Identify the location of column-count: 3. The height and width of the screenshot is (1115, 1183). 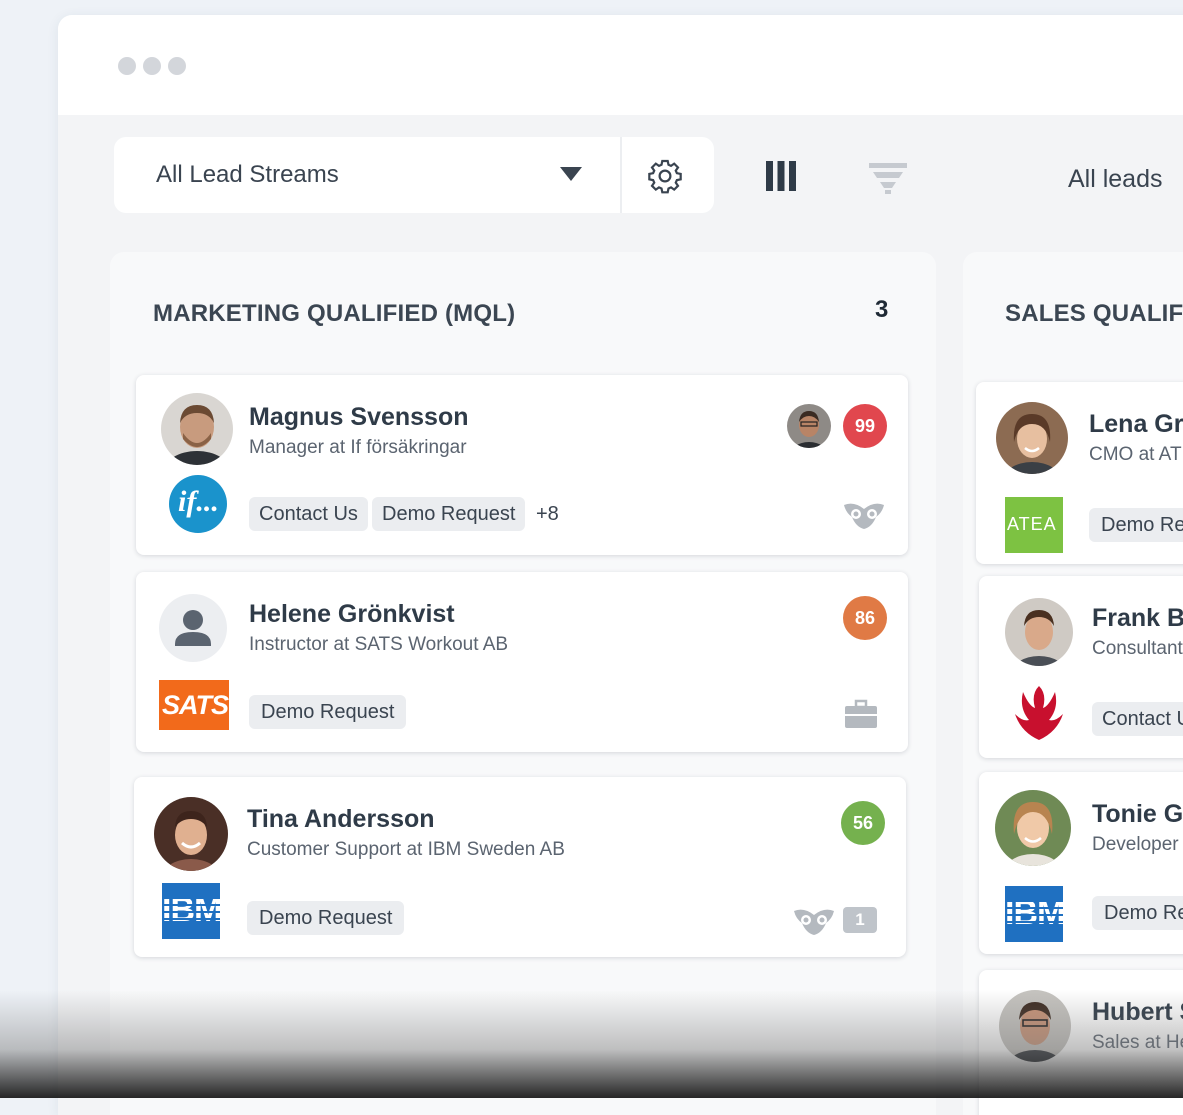
(882, 309).